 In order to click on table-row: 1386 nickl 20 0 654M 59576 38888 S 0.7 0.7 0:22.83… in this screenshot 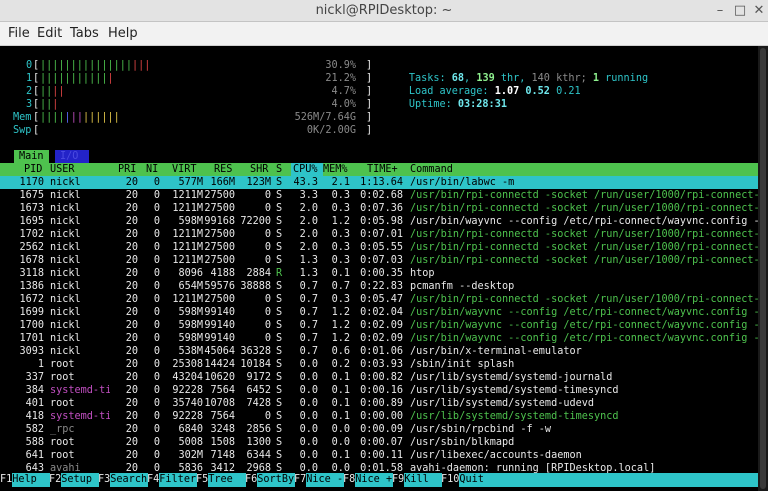, I will do `click(379, 286)`.